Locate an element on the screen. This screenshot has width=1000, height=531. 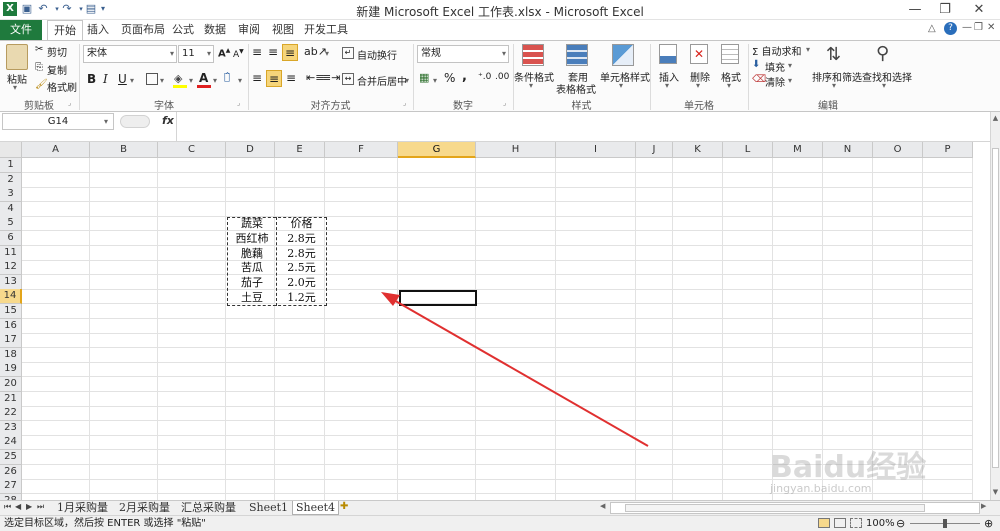
sheet-tab: 1月采购量 is located at coordinates (82, 508).